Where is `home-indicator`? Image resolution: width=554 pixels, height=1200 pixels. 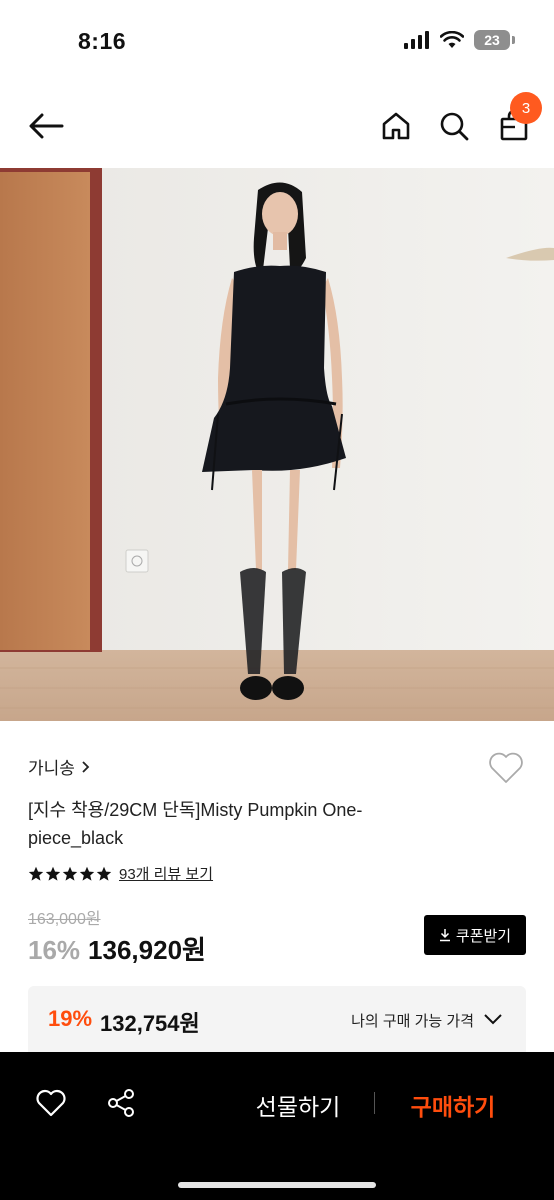 home-indicator is located at coordinates (277, 1185).